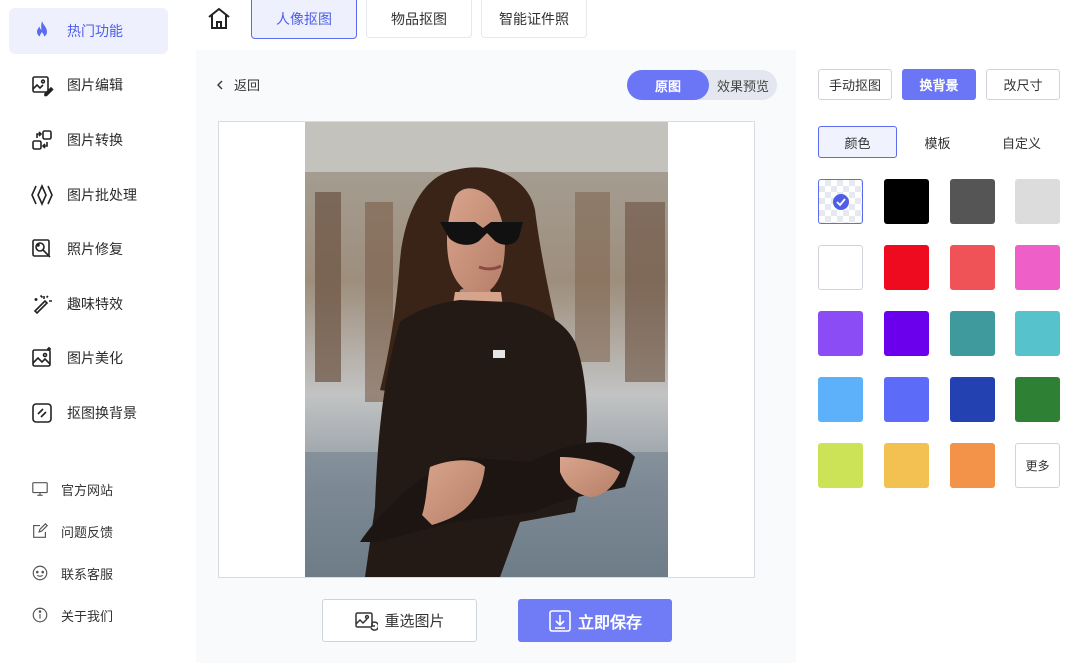 This screenshot has width=1076, height=663. What do you see at coordinates (42, 31) in the screenshot?
I see `flame-icon` at bounding box center [42, 31].